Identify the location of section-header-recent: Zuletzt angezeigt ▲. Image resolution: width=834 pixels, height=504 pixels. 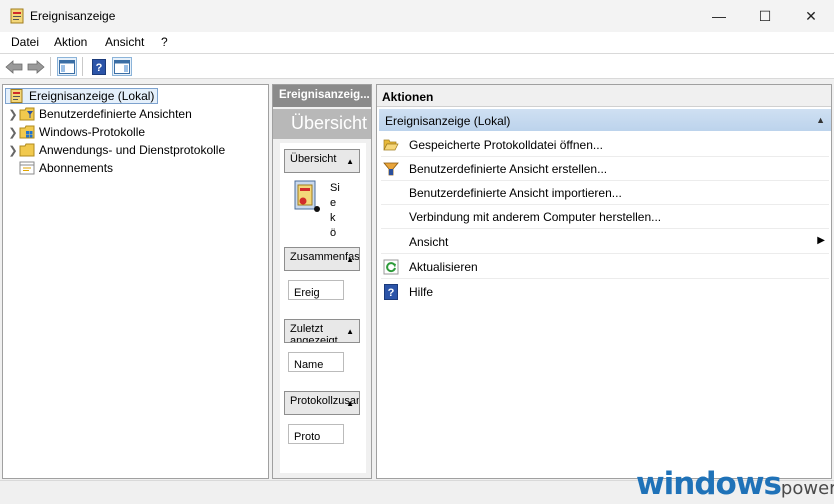
(322, 331).